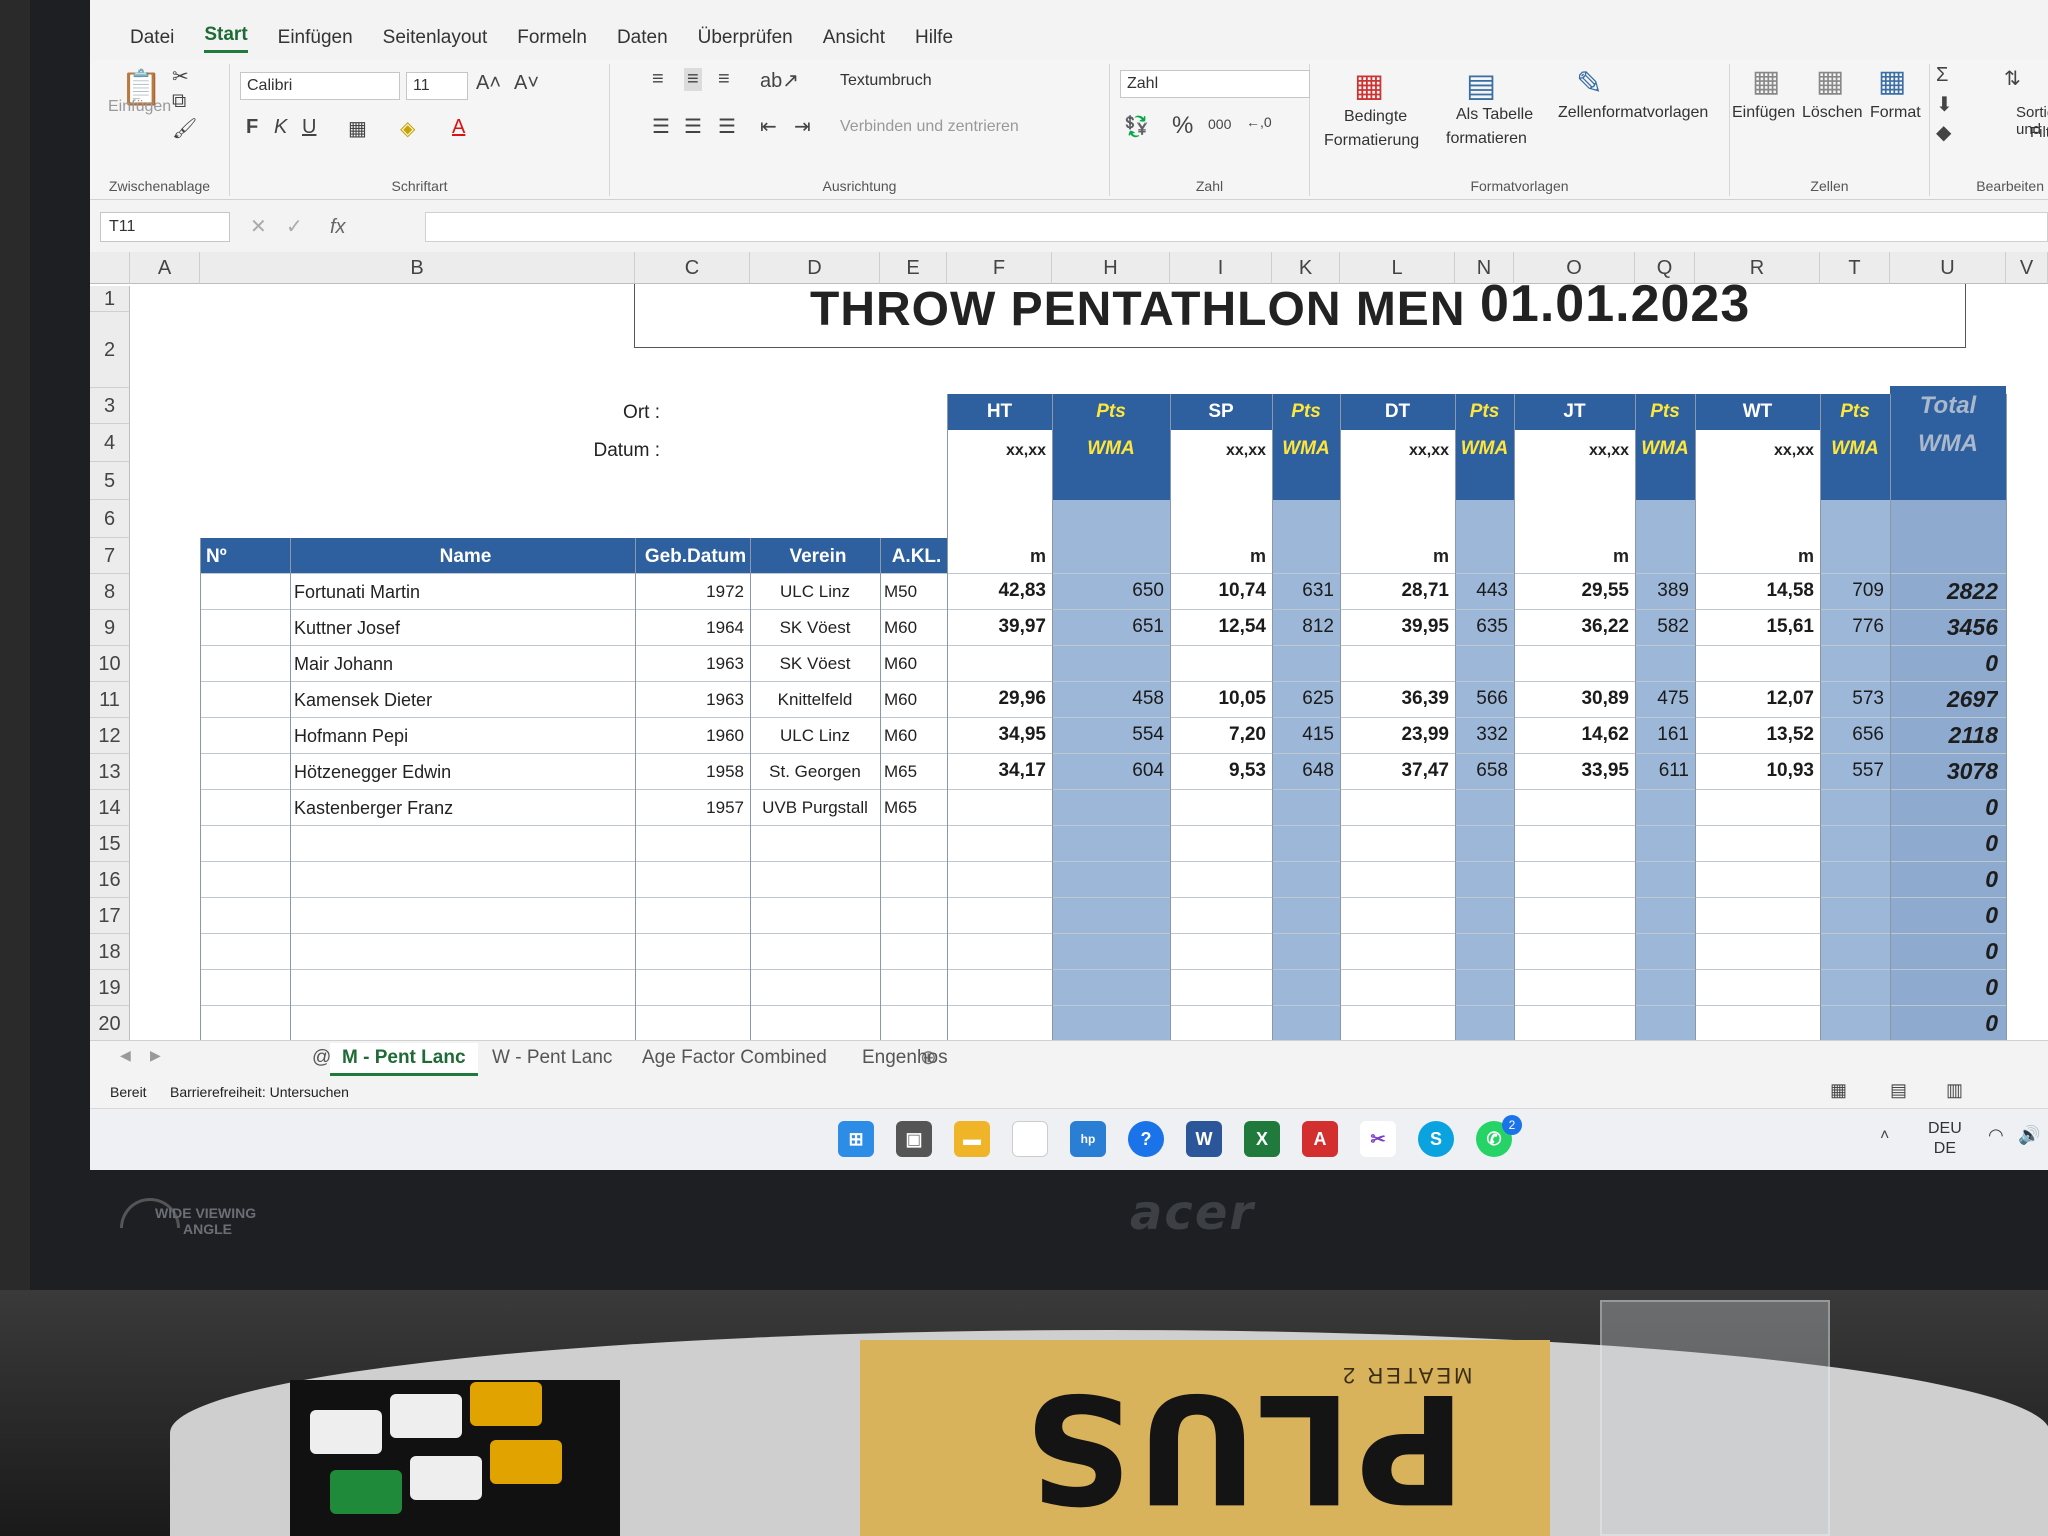 This screenshot has width=2048, height=1536. I want to click on athlete-total: 0, so click(1944, 807).